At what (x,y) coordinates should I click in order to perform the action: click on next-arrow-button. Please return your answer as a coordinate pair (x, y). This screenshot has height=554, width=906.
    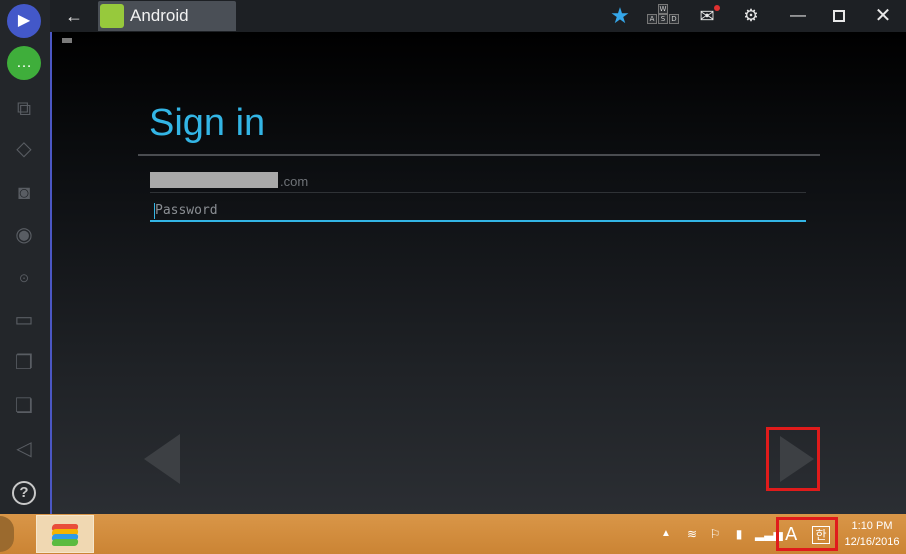
    Looking at the image, I should click on (797, 459).